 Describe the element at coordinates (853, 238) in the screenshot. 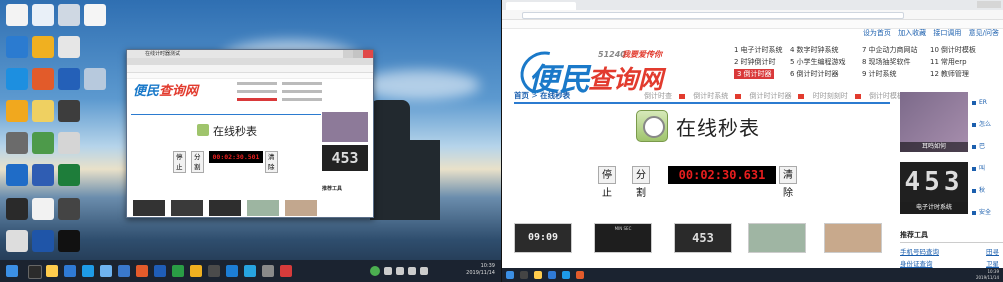

I see `thumb-photo` at that location.